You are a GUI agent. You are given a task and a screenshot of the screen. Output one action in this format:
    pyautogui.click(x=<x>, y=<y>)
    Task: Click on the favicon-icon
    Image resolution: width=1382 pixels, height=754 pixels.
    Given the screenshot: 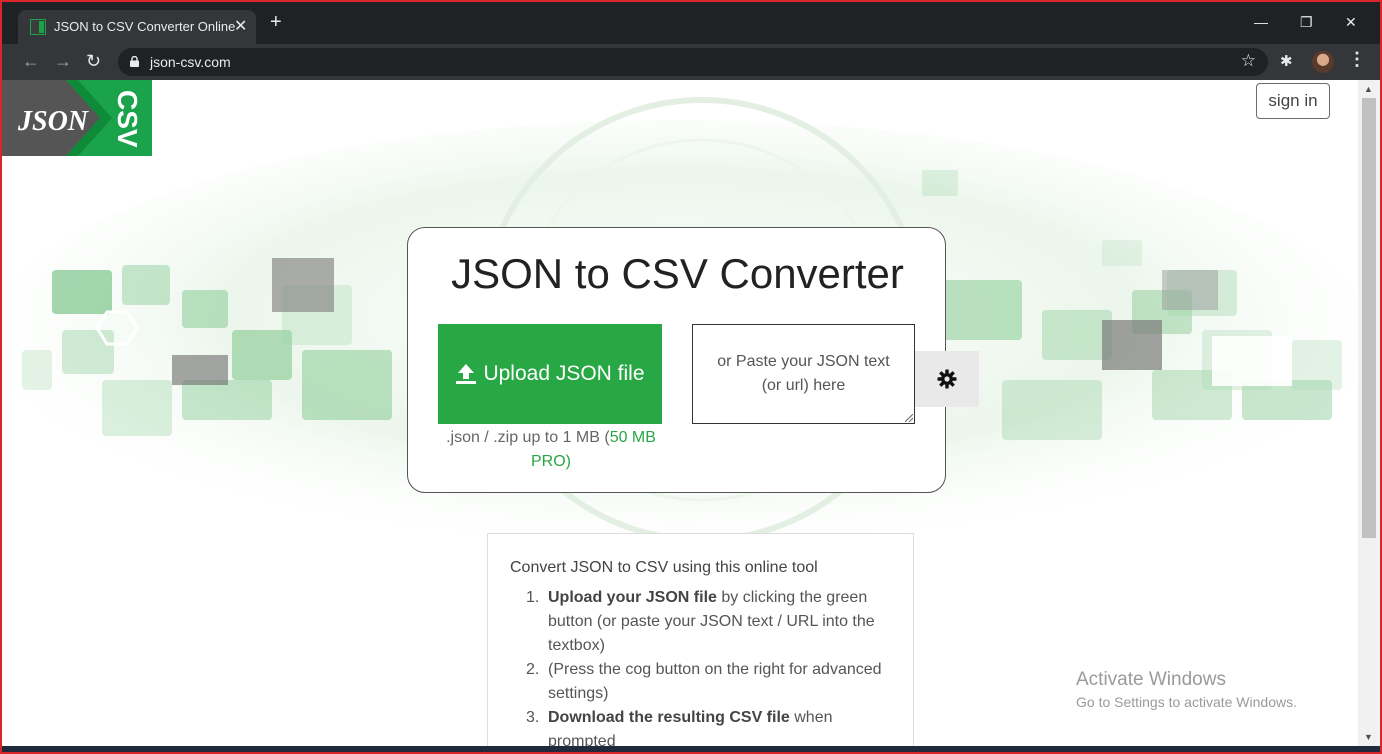 What is the action you would take?
    pyautogui.click(x=38, y=27)
    